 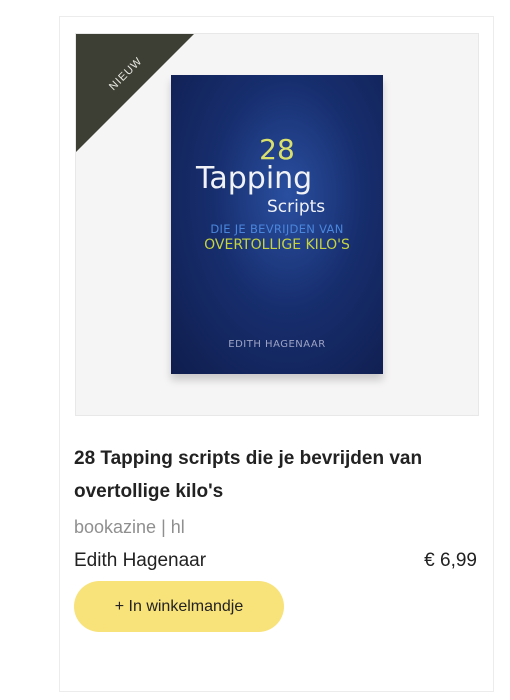 I want to click on add-to-cart-button: + In winkelmandje, so click(x=179, y=606).